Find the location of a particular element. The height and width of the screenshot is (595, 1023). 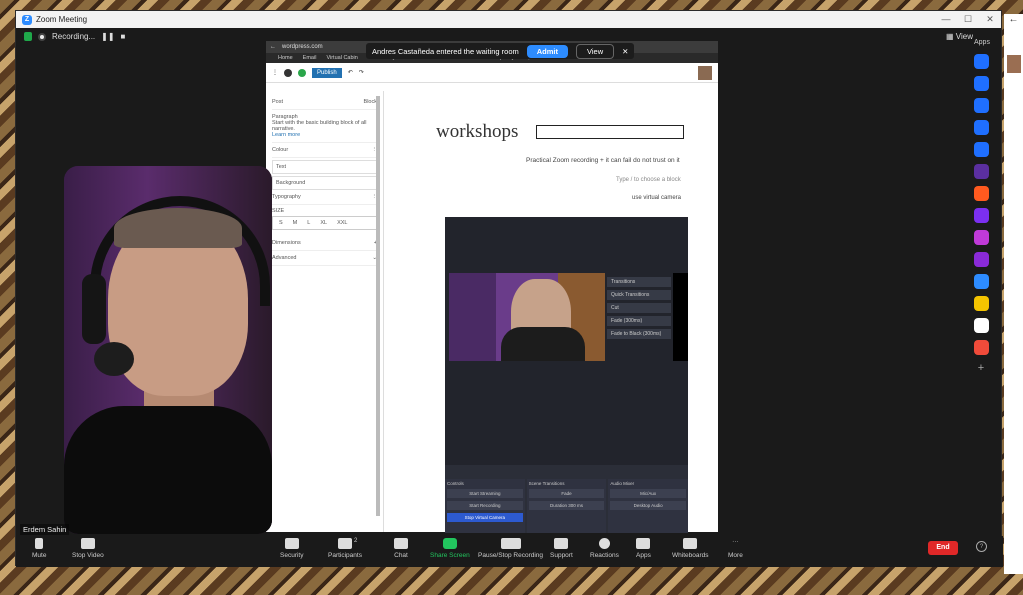

share-screen-label: Share Screen is located at coordinates (450, 555).